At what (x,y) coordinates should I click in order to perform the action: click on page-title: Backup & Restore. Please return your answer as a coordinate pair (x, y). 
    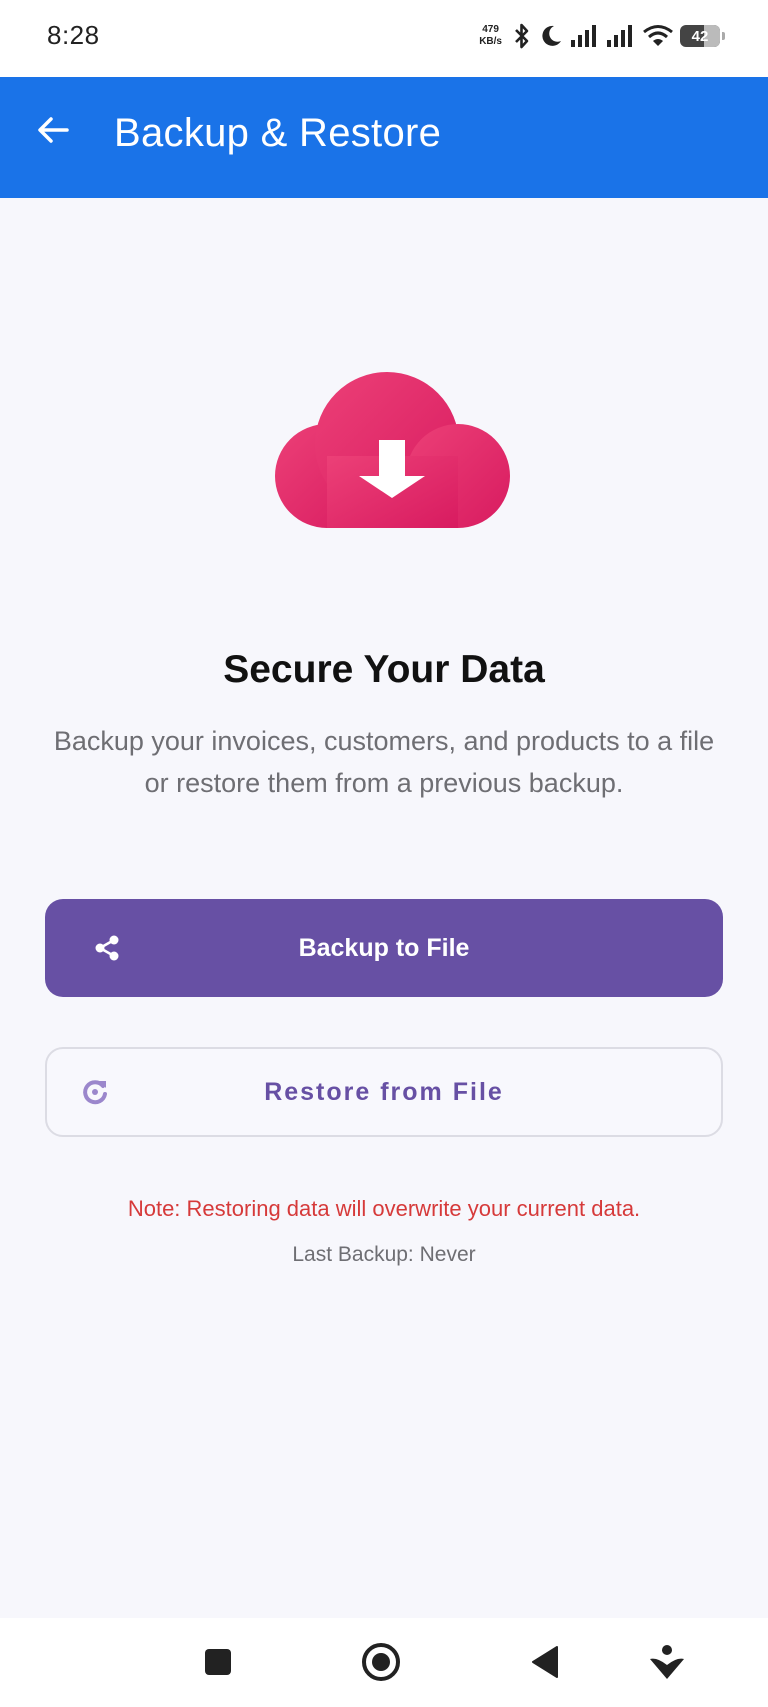
    Looking at the image, I should click on (278, 133).